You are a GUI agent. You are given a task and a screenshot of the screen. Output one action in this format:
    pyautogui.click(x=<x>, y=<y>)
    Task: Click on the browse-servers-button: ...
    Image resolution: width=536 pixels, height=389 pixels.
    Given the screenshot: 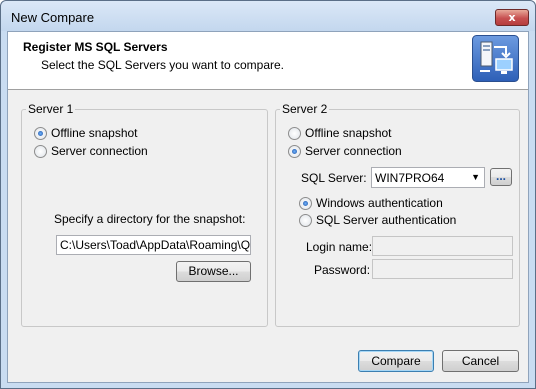 What is the action you would take?
    pyautogui.click(x=501, y=177)
    